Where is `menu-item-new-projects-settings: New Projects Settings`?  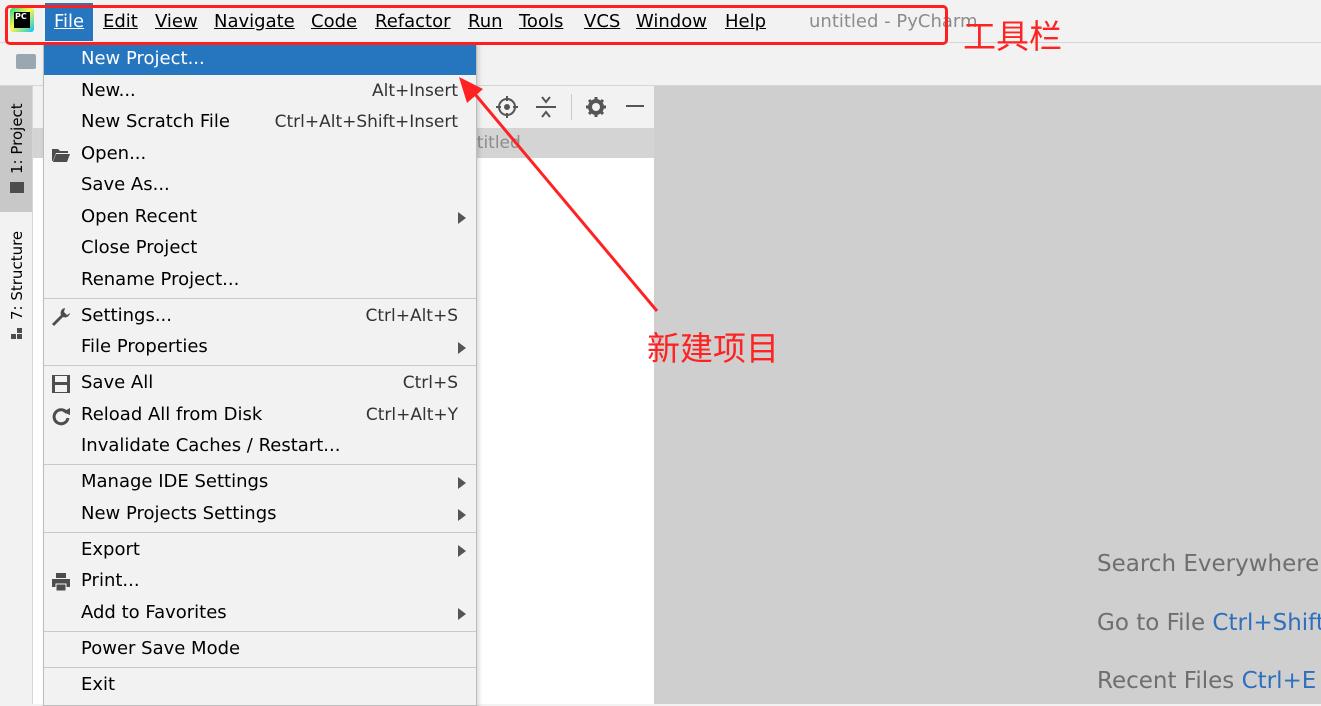
menu-item-new-projects-settings: New Projects Settings is located at coordinates (260, 514).